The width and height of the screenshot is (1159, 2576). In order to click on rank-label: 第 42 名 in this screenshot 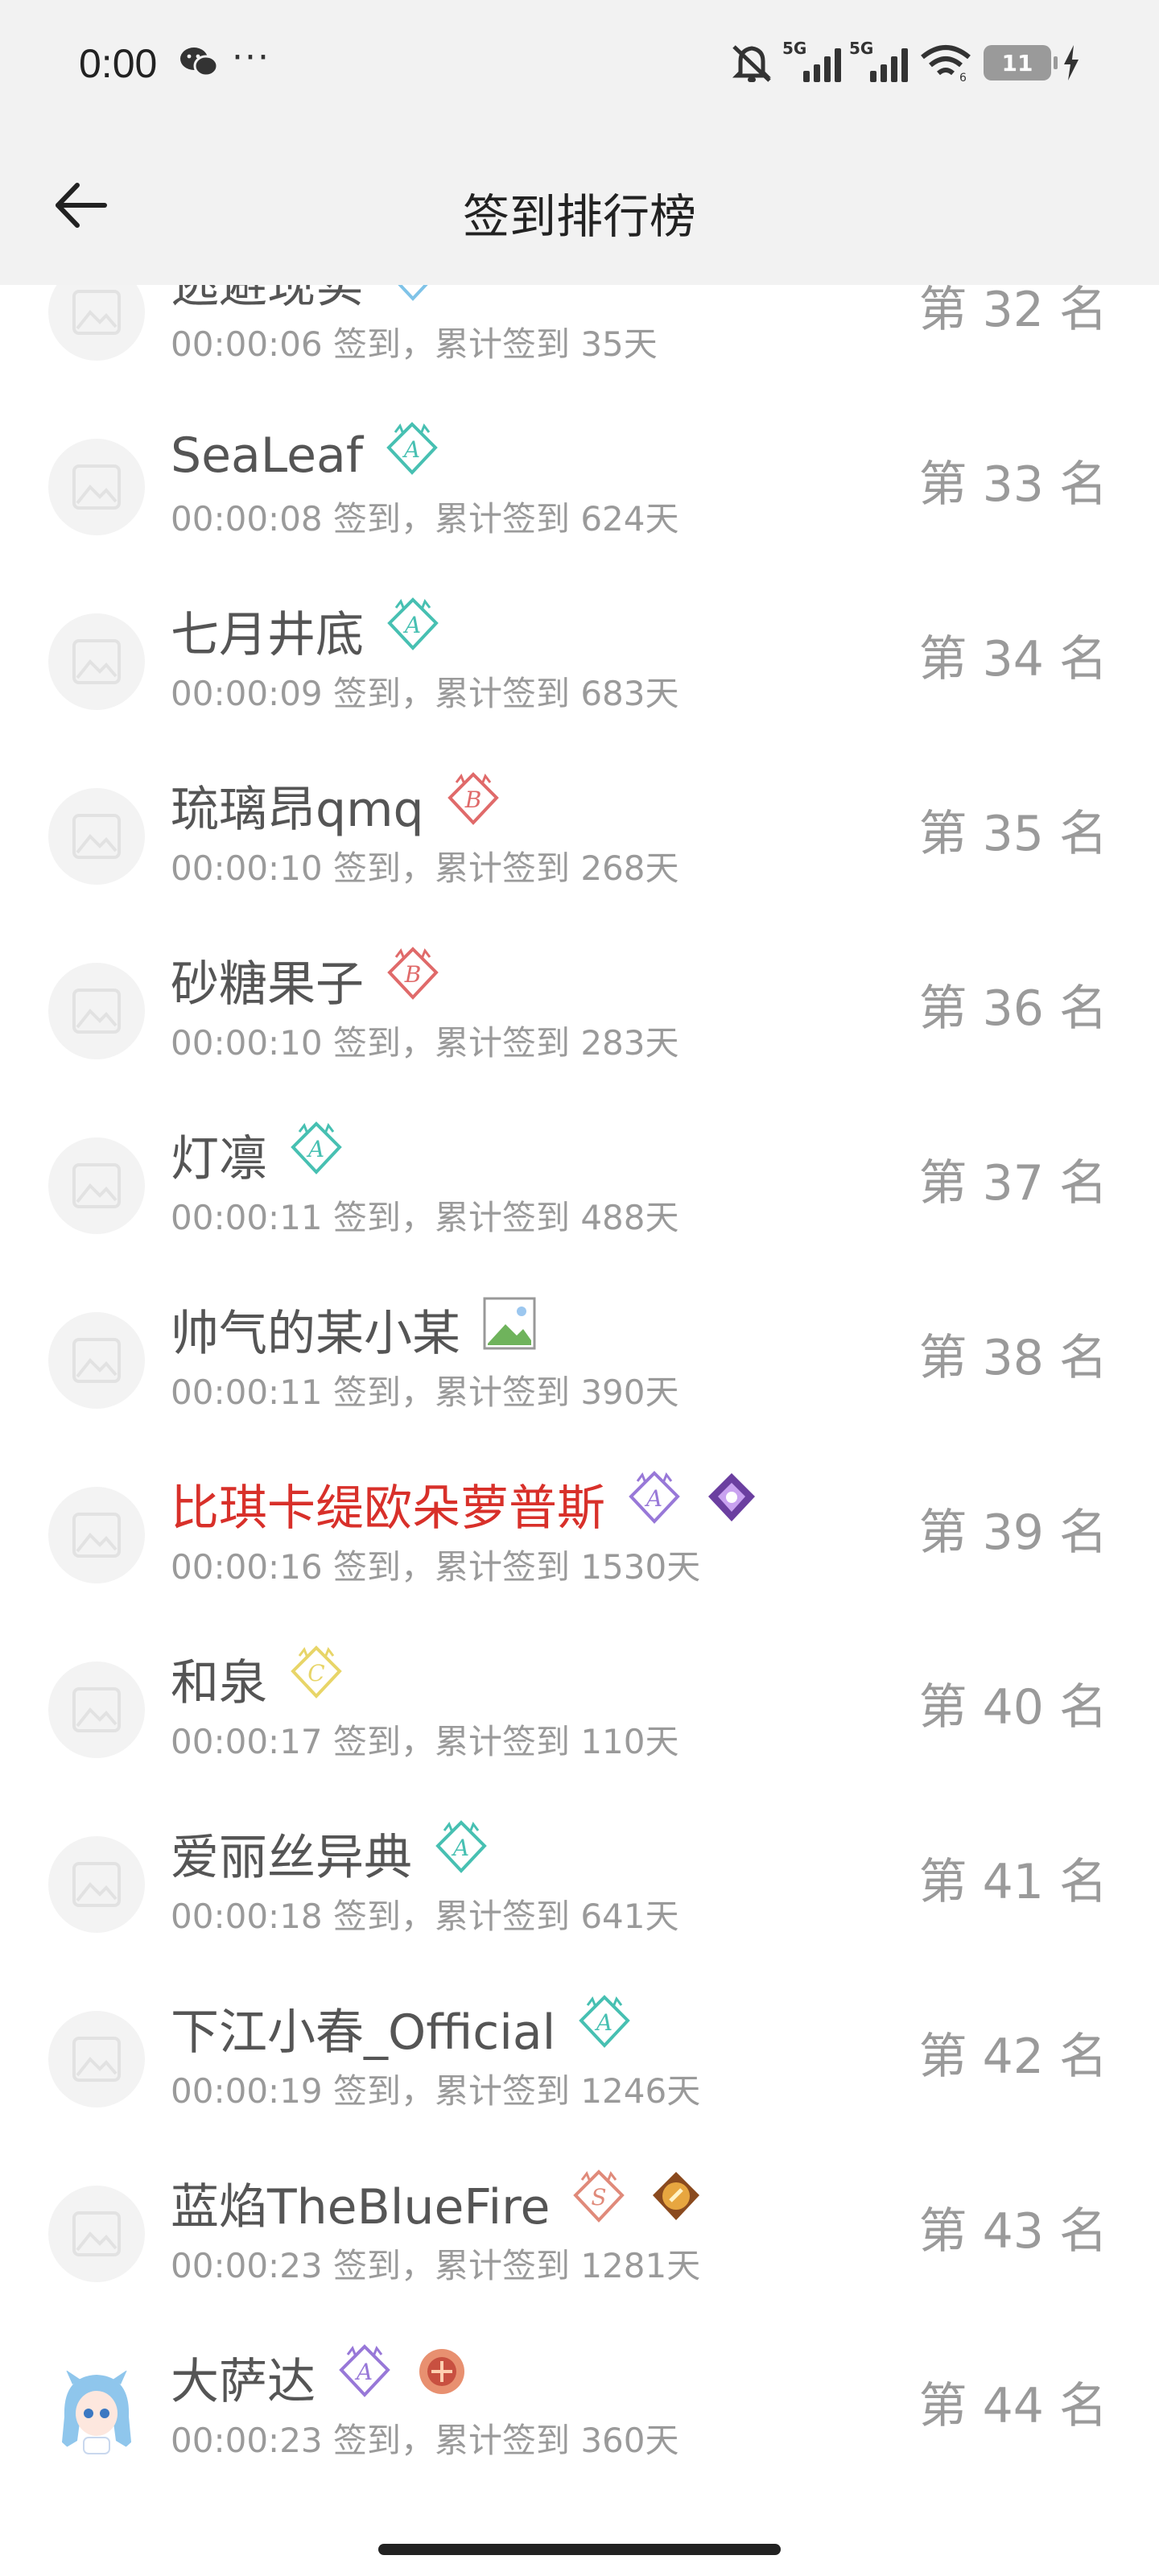, I will do `click(1013, 2057)`.